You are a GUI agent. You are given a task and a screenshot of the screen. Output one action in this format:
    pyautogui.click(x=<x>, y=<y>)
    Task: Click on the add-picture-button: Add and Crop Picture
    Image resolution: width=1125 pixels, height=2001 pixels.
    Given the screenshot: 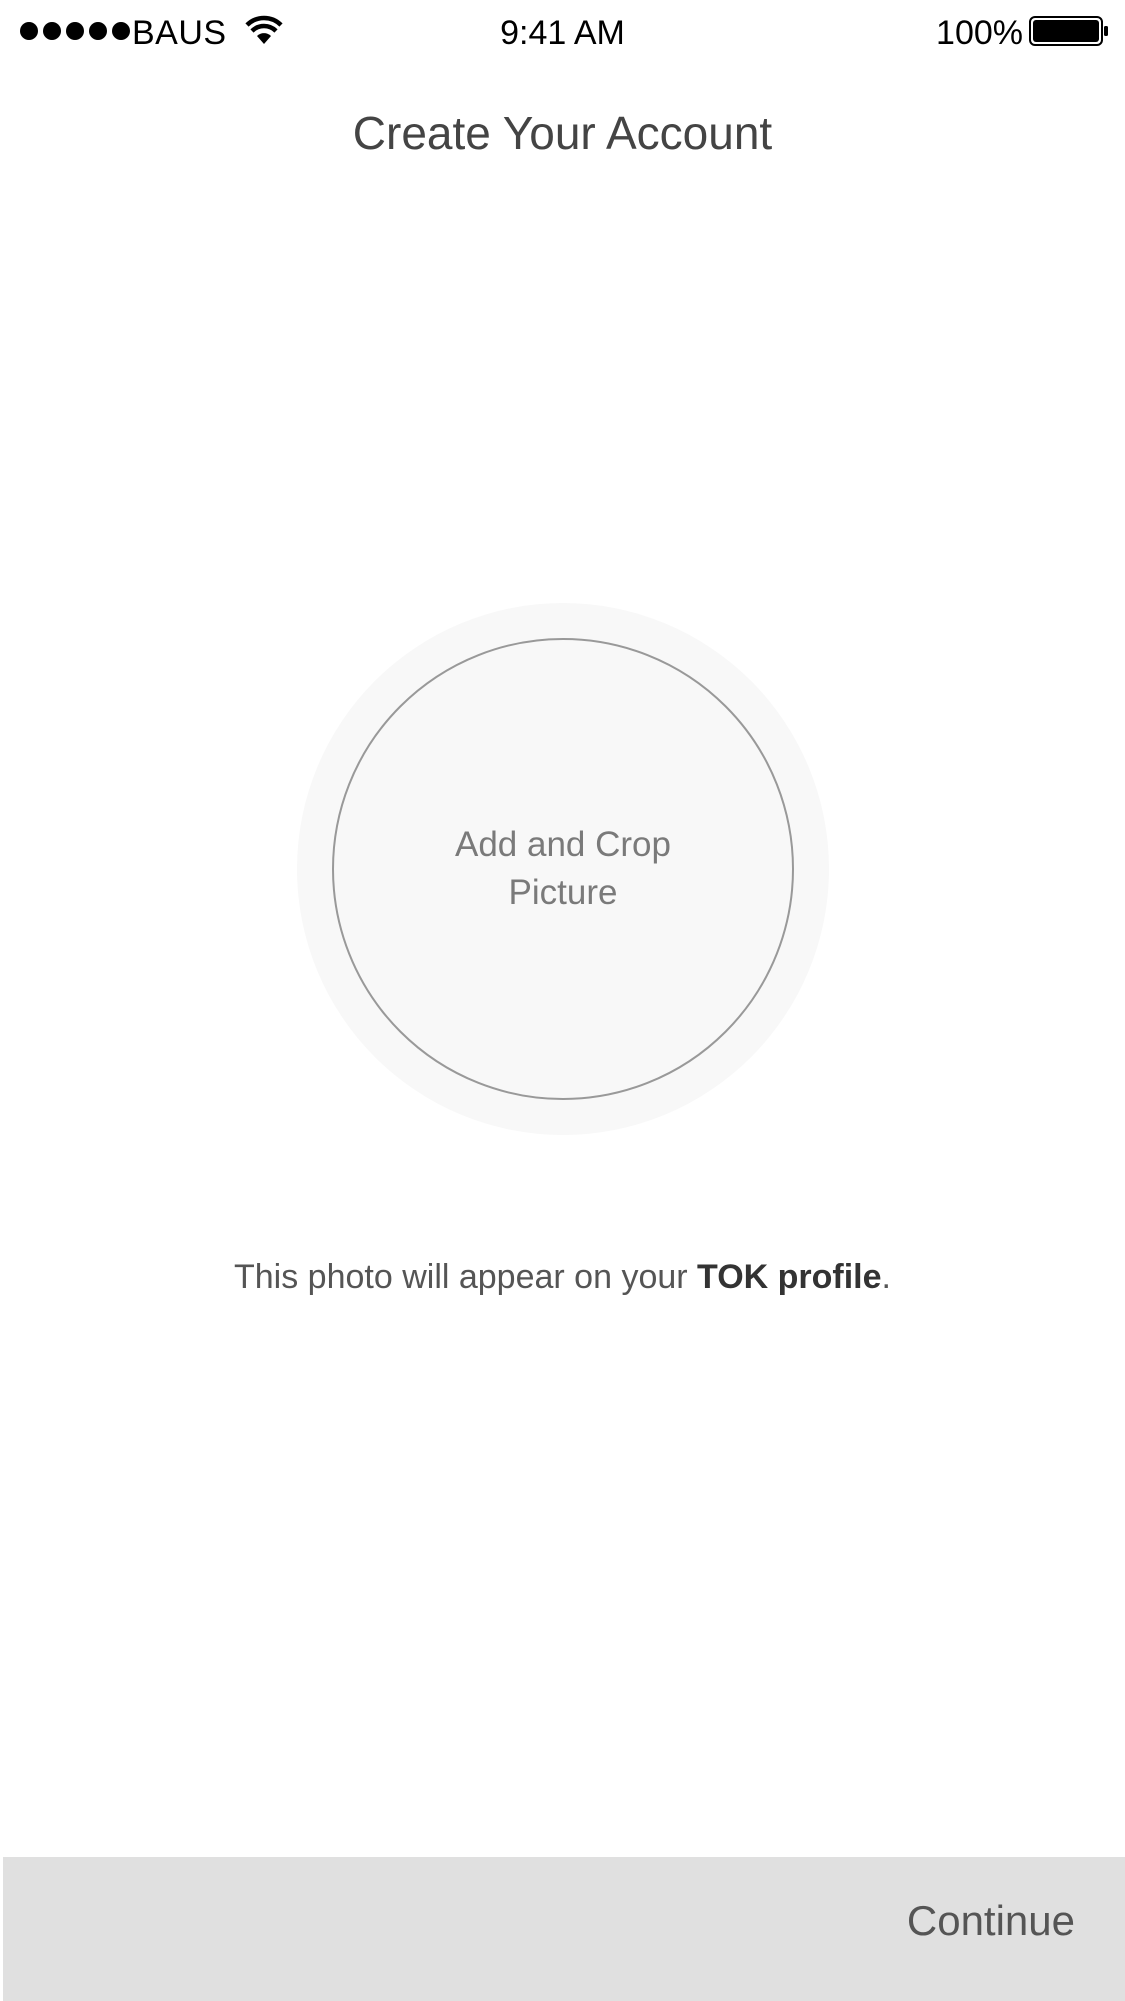 What is the action you would take?
    pyautogui.click(x=563, y=869)
    